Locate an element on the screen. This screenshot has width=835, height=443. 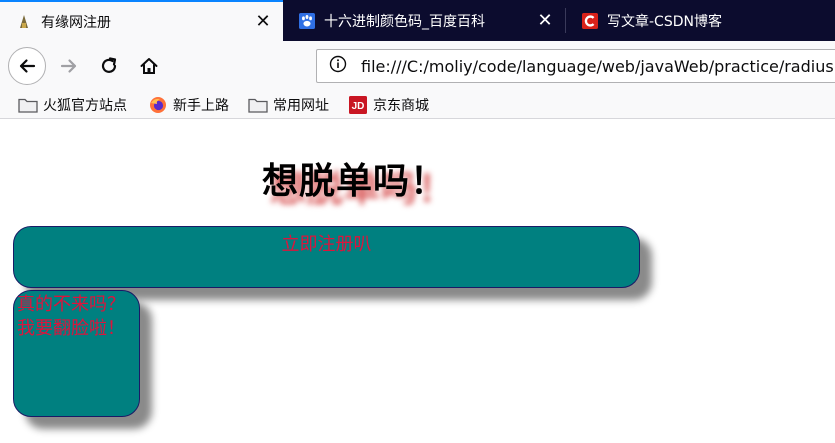
tab-youyuan-register: 有缘网注册 ✕ is located at coordinates (141, 20).